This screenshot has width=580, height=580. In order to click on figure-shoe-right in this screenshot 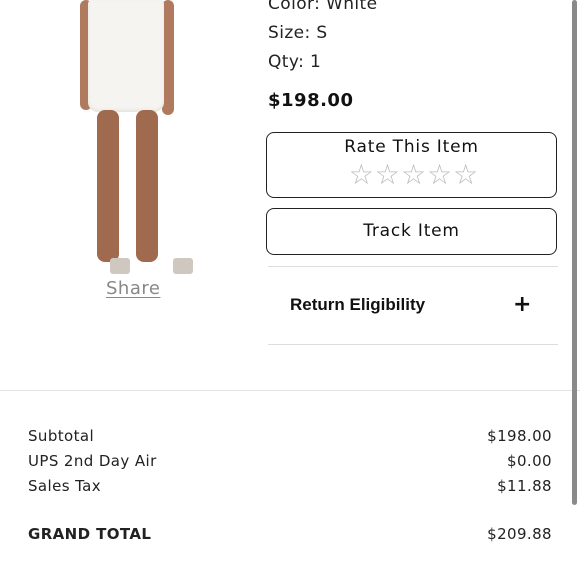, I will do `click(183, 266)`.